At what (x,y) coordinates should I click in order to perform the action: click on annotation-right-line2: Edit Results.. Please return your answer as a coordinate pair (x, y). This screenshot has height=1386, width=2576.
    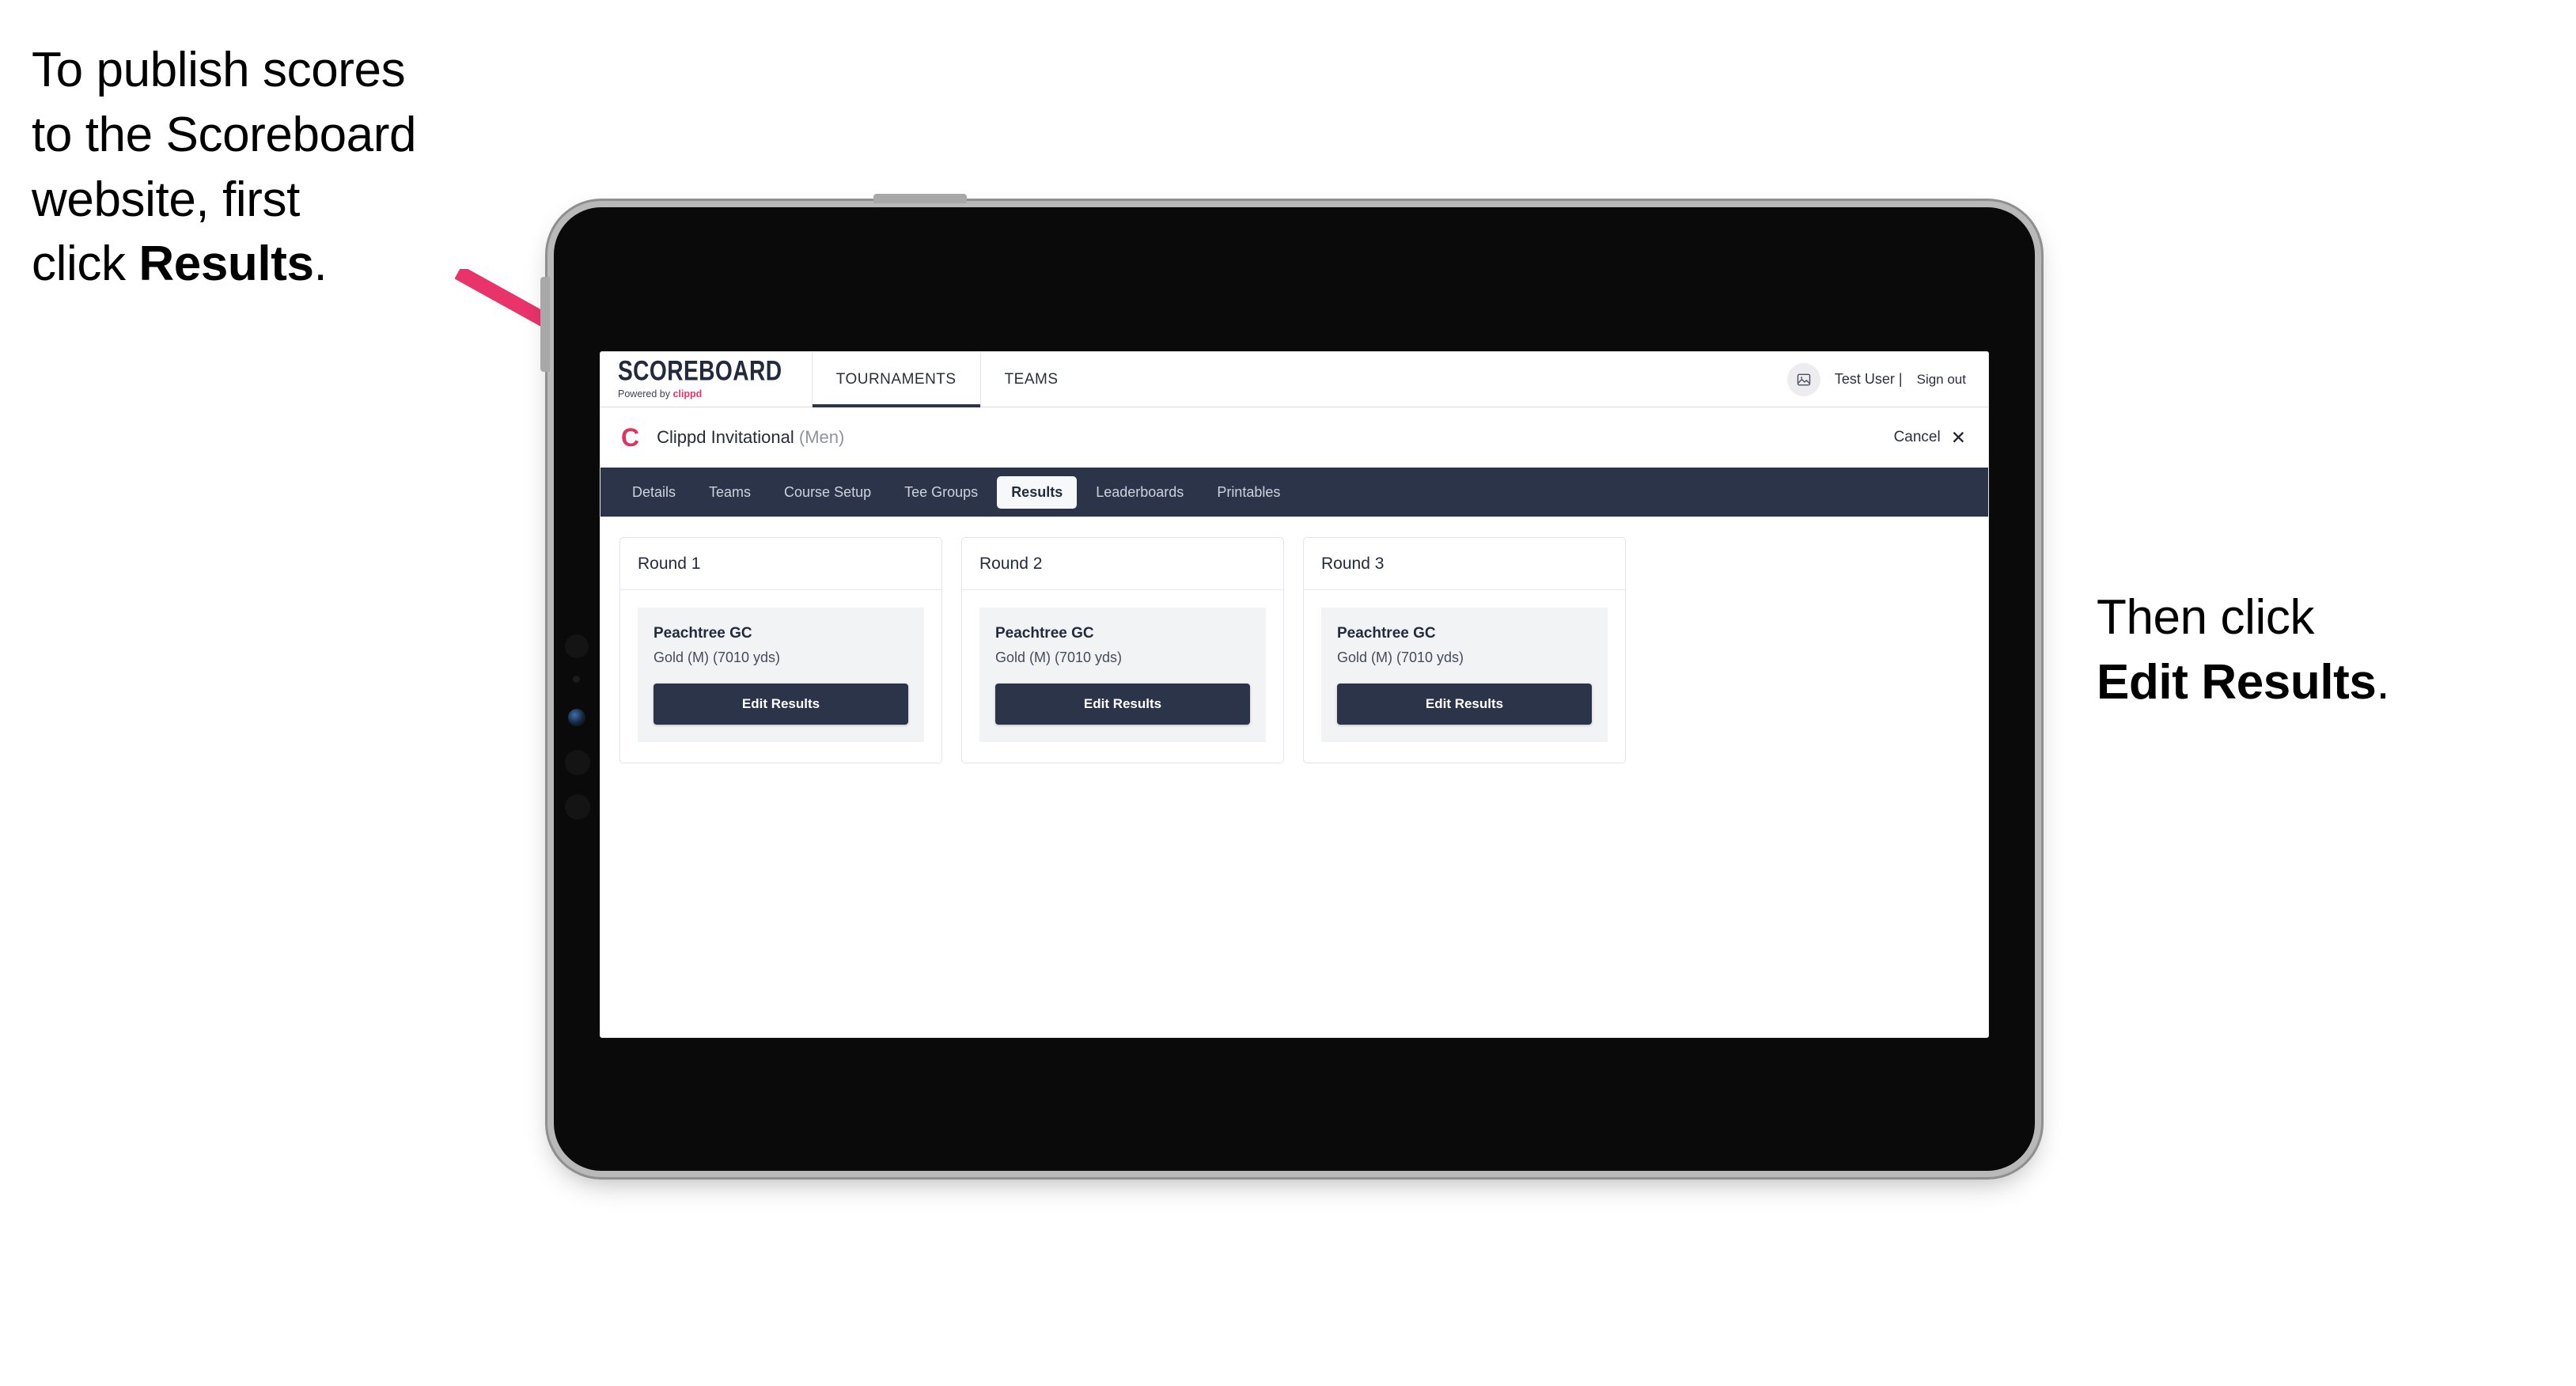
    Looking at the image, I should click on (2318, 683).